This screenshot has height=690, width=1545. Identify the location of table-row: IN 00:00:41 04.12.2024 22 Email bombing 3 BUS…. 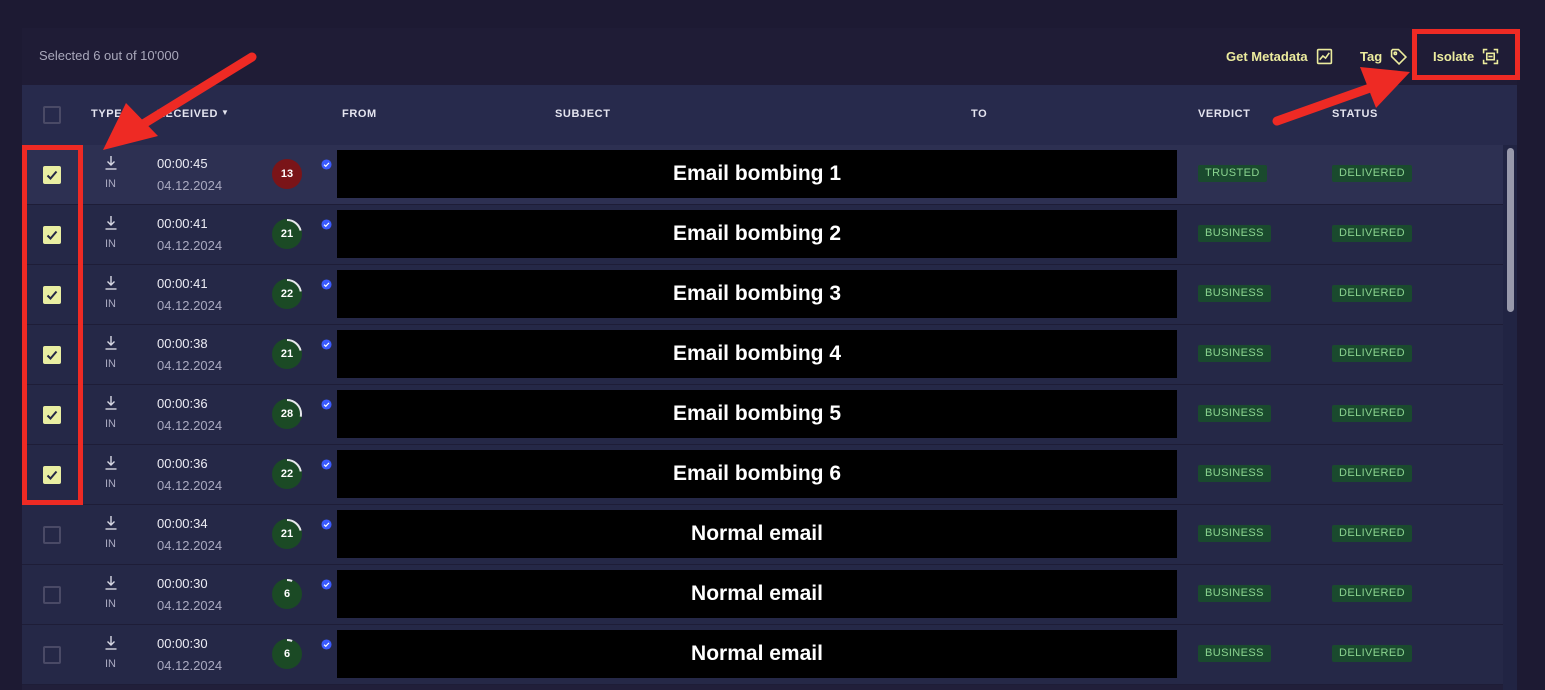
(762, 295).